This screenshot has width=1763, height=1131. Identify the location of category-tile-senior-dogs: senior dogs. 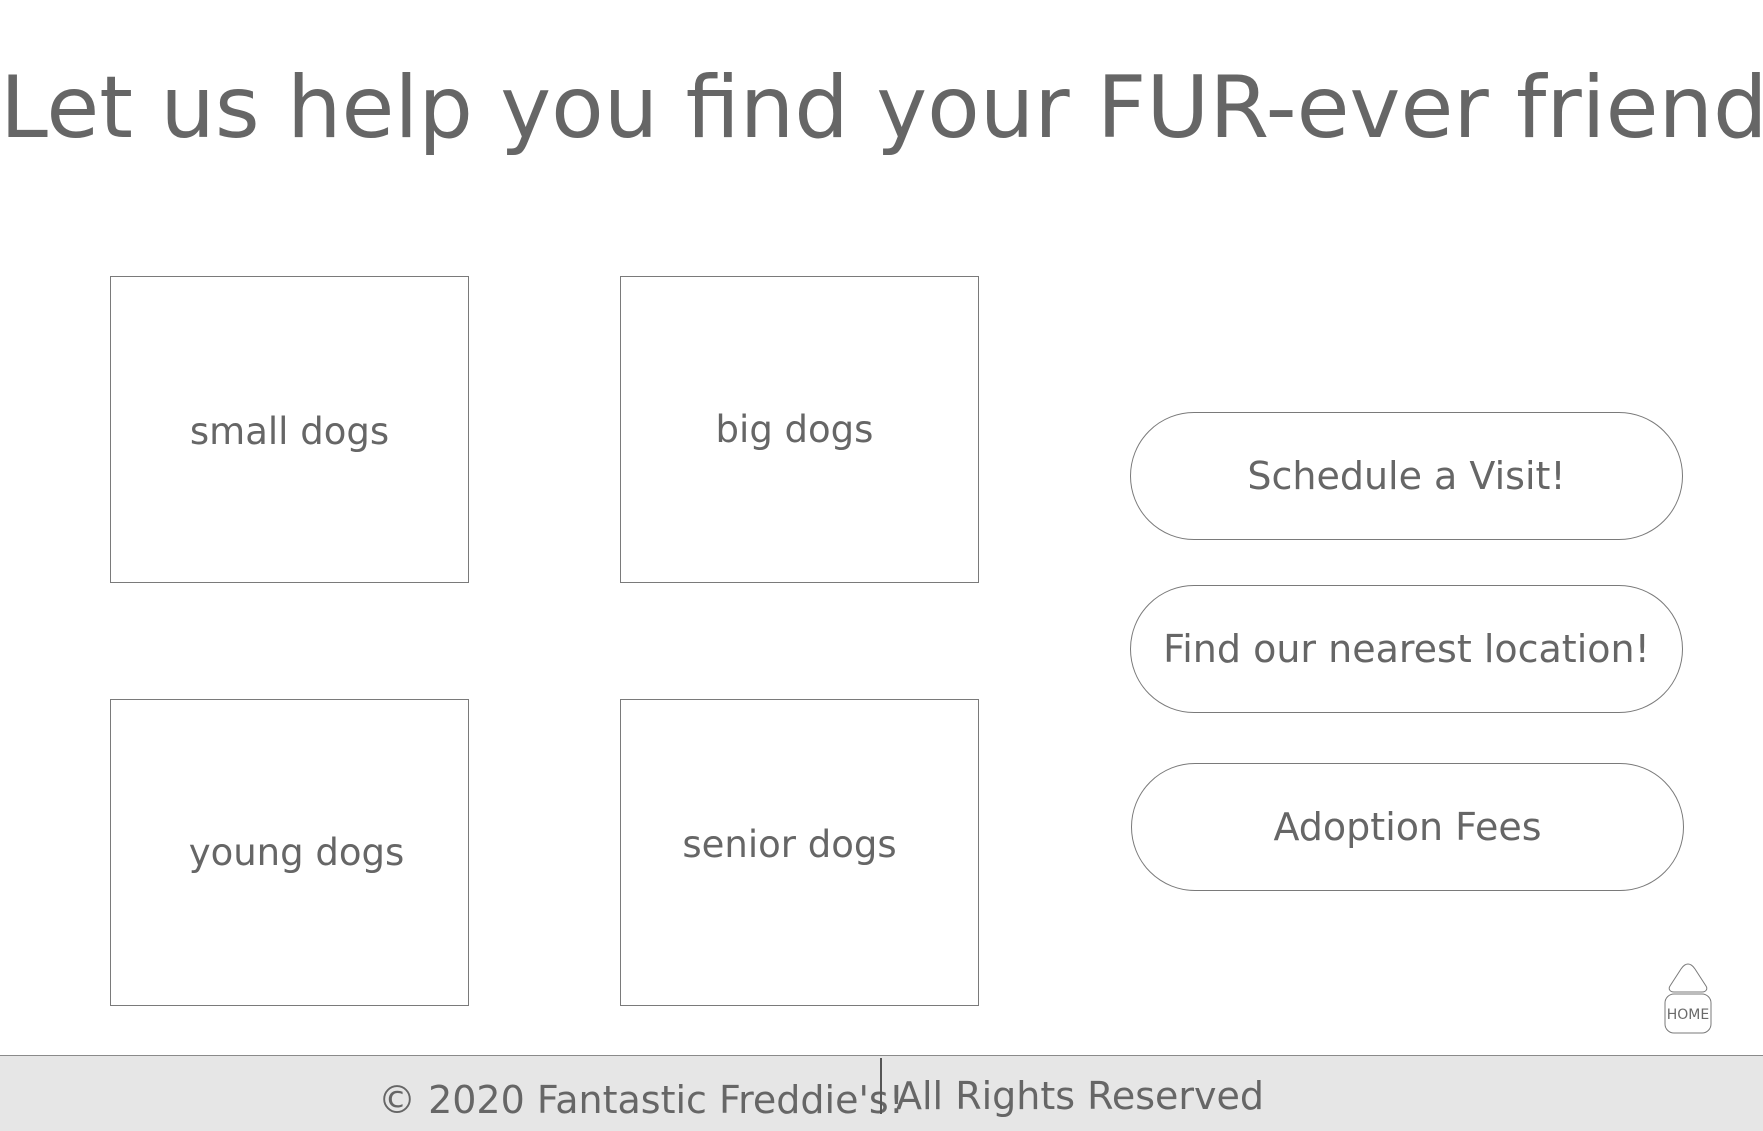
(799, 852).